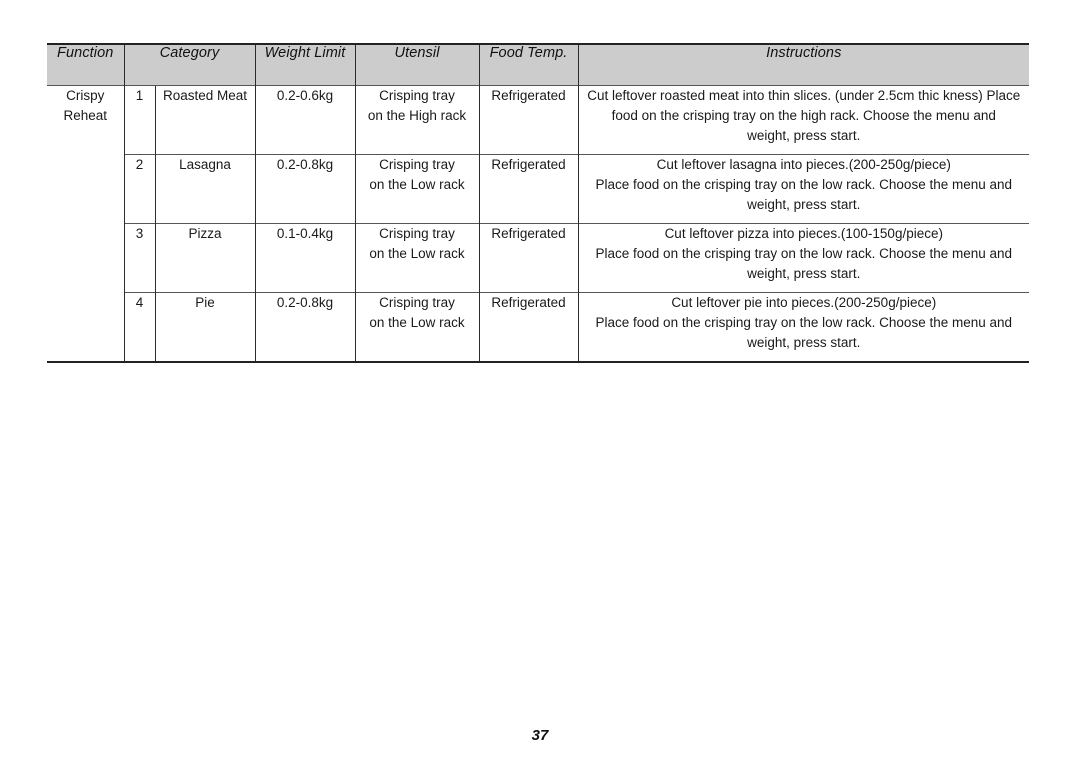  Describe the element at coordinates (205, 258) in the screenshot. I see `category-value: Pizza` at that location.